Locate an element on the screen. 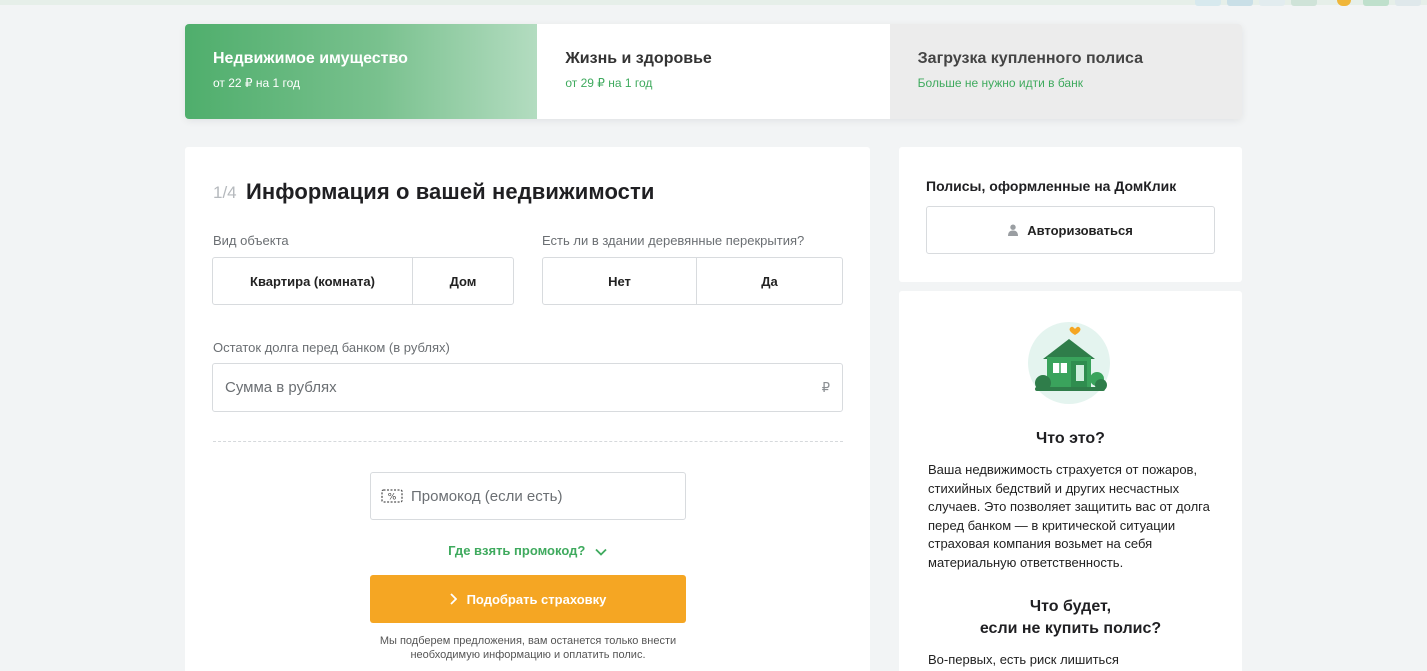 Image resolution: width=1427 pixels, height=671 pixels. wooden-floors-selector: Нет Да is located at coordinates (692, 281).